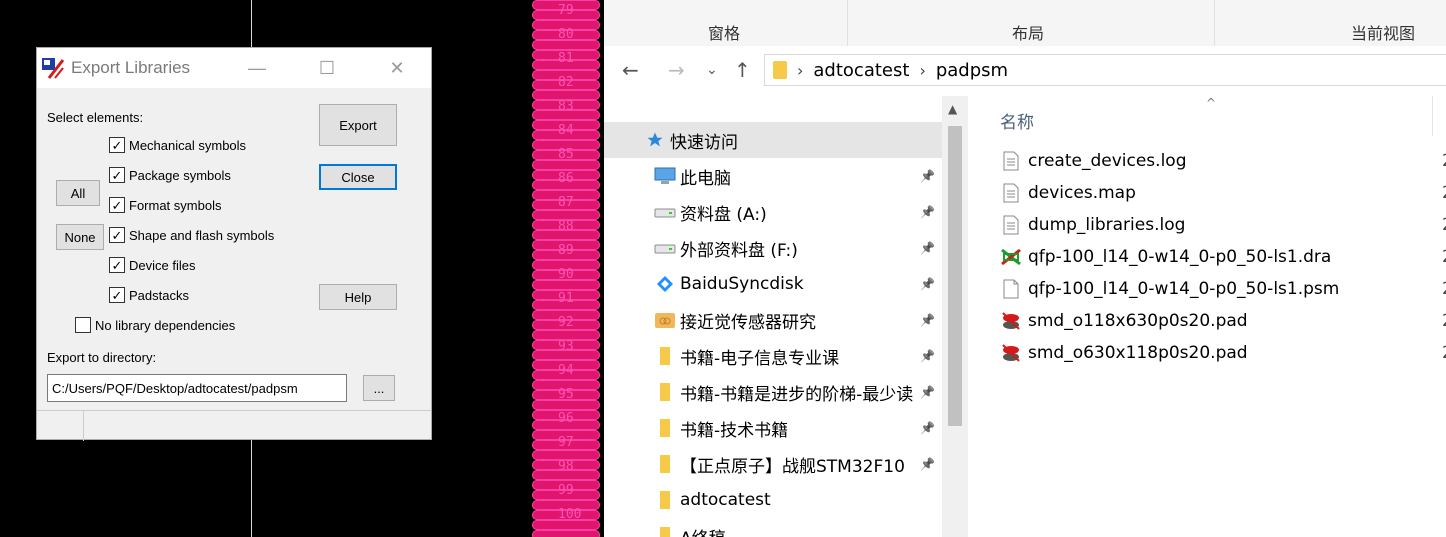 The height and width of the screenshot is (537, 1446). What do you see at coordinates (566, 466) in the screenshot?
I see `pcb-pin-number: 98` at bounding box center [566, 466].